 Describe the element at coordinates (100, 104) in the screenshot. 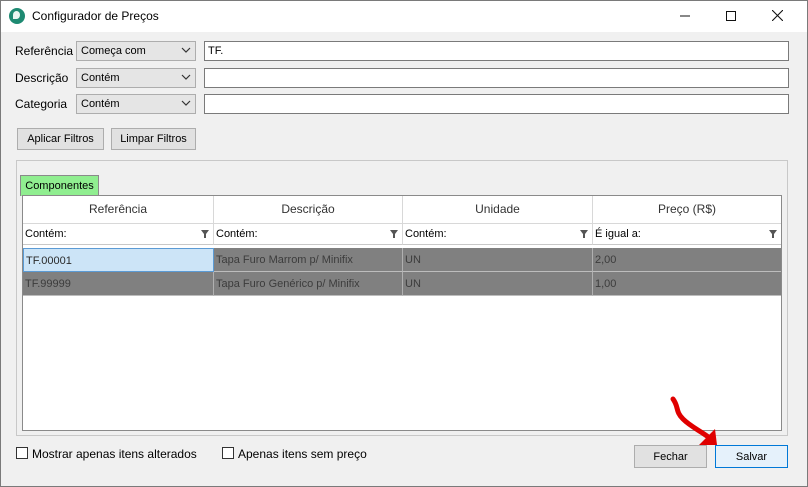

I see `categoria-mode-value: Contém` at that location.